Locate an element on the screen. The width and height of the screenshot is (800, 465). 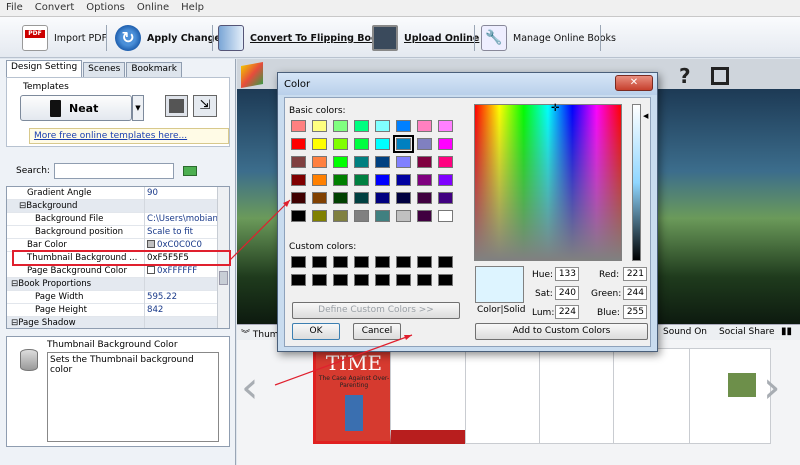
add-to-custom-colors-button: Add to Custom Colors is located at coordinates (561, 331).